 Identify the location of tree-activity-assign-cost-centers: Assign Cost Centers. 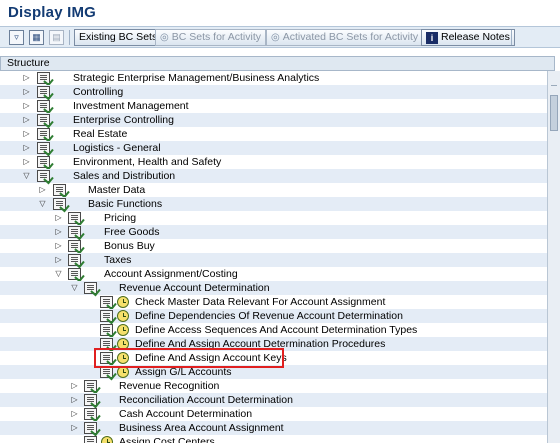
(273, 439).